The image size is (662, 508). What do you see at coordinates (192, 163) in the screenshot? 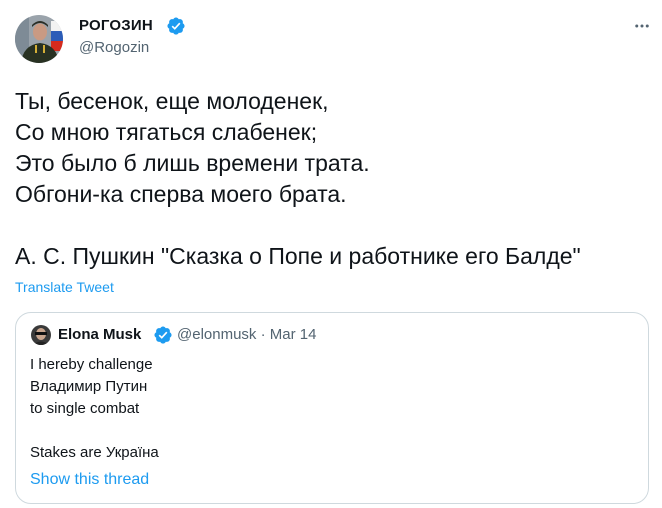
I see `tweet-text-line: Это было б лишь времени трата.` at bounding box center [192, 163].